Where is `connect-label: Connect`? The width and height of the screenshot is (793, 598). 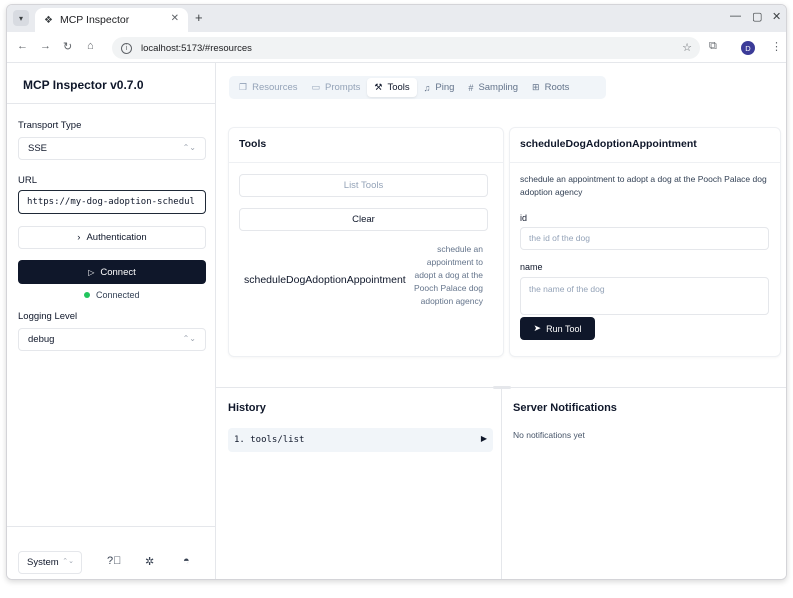
connect-label: Connect is located at coordinates (118, 272).